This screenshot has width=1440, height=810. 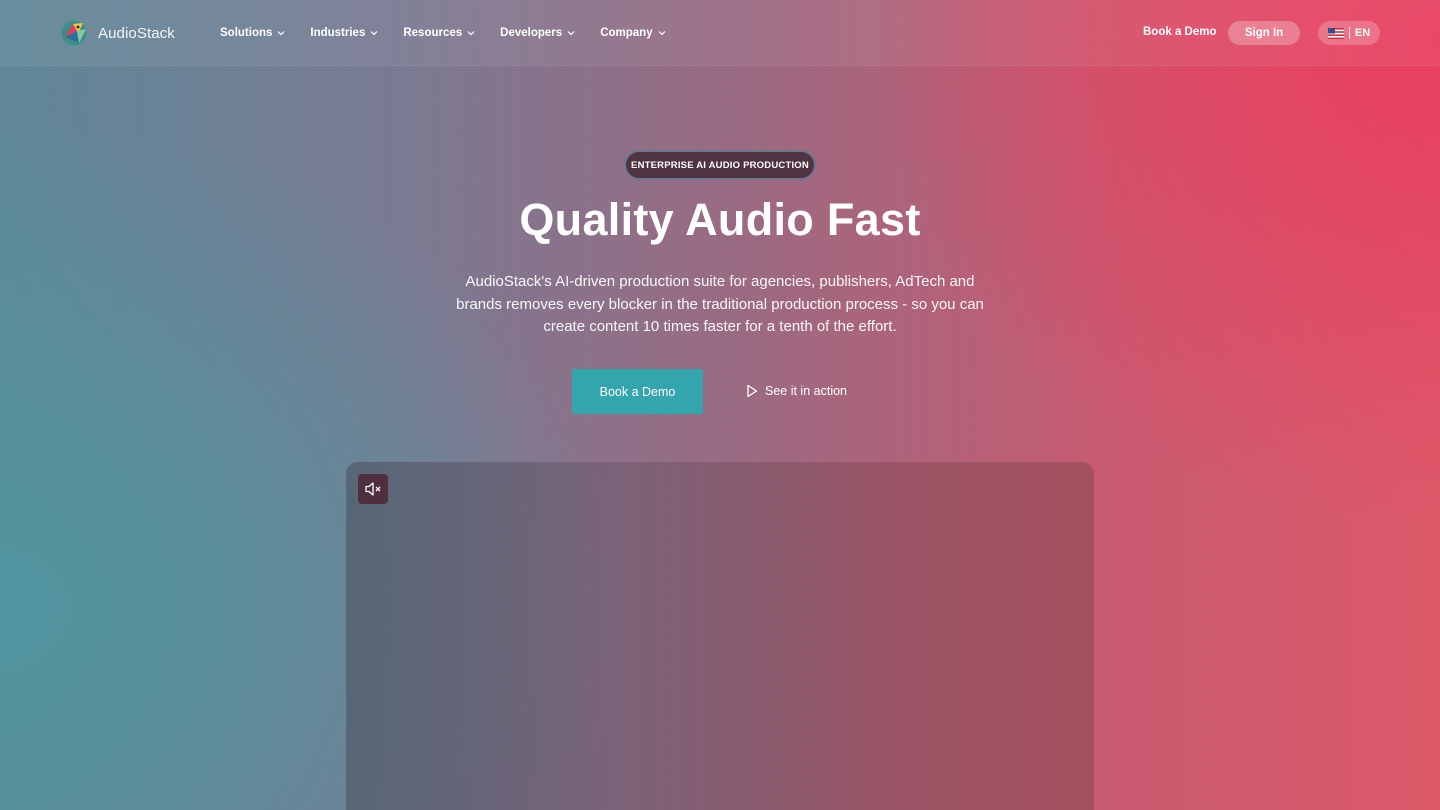 What do you see at coordinates (806, 391) in the screenshot?
I see `see-it-in-action-label: See it in action` at bounding box center [806, 391].